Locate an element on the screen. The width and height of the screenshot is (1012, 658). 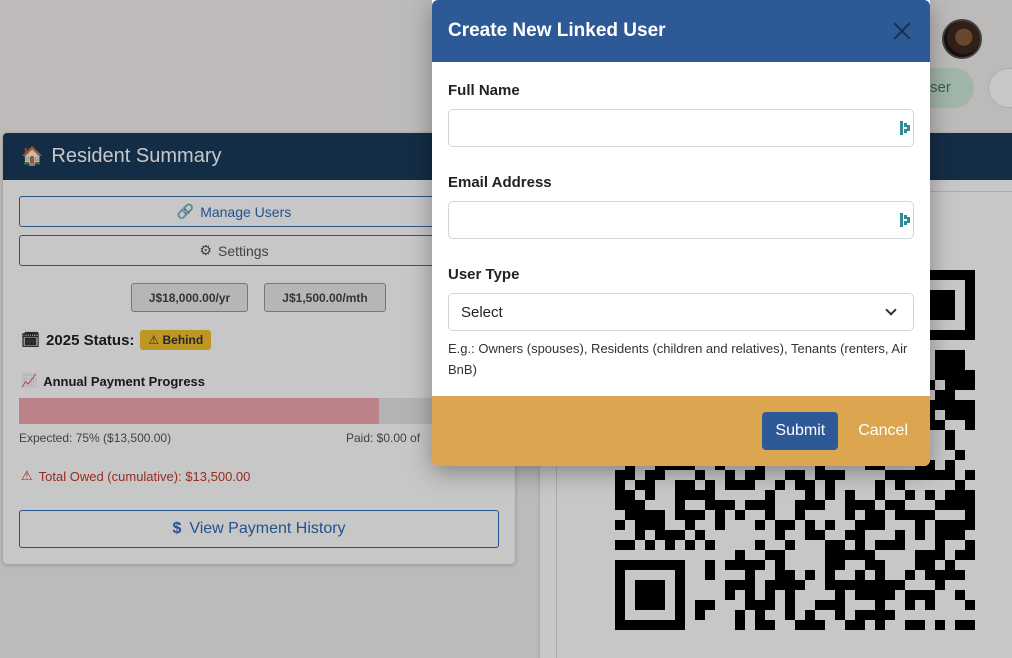
user-type-select: Select is located at coordinates (681, 312).